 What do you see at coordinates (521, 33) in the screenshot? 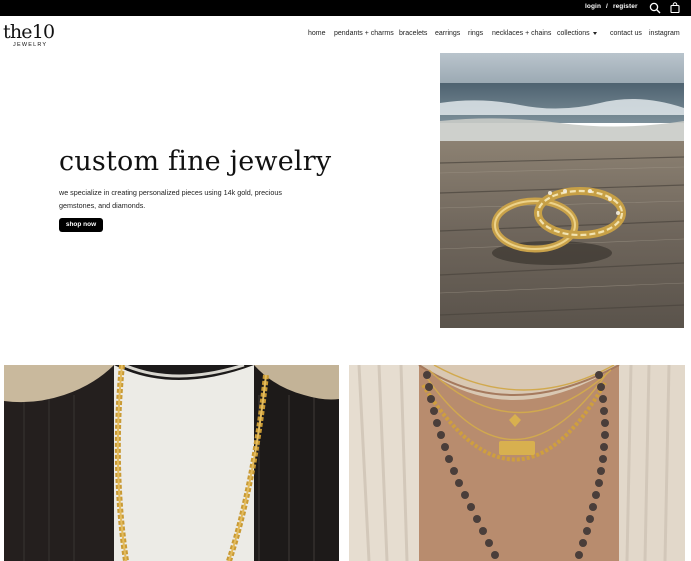
I see `nav-item-necklaces-chains: necklaces + chains` at bounding box center [521, 33].